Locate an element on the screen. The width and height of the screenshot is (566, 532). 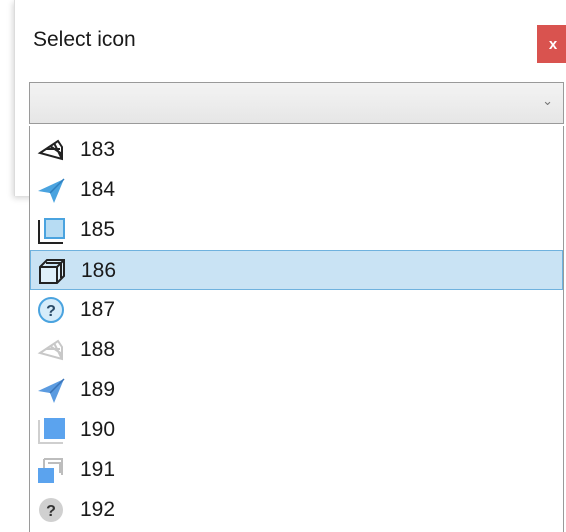
square-corner-blue-icon is located at coordinates (51, 430).